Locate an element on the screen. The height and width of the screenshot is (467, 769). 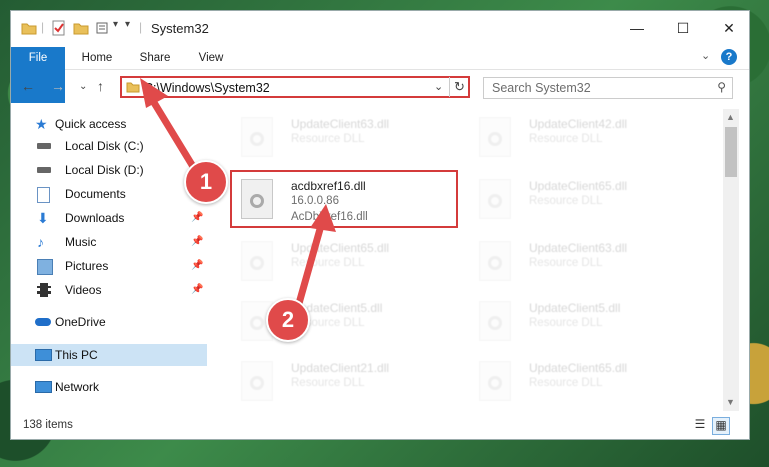
callout-badge-1: 1 is located at coordinates (206, 182).